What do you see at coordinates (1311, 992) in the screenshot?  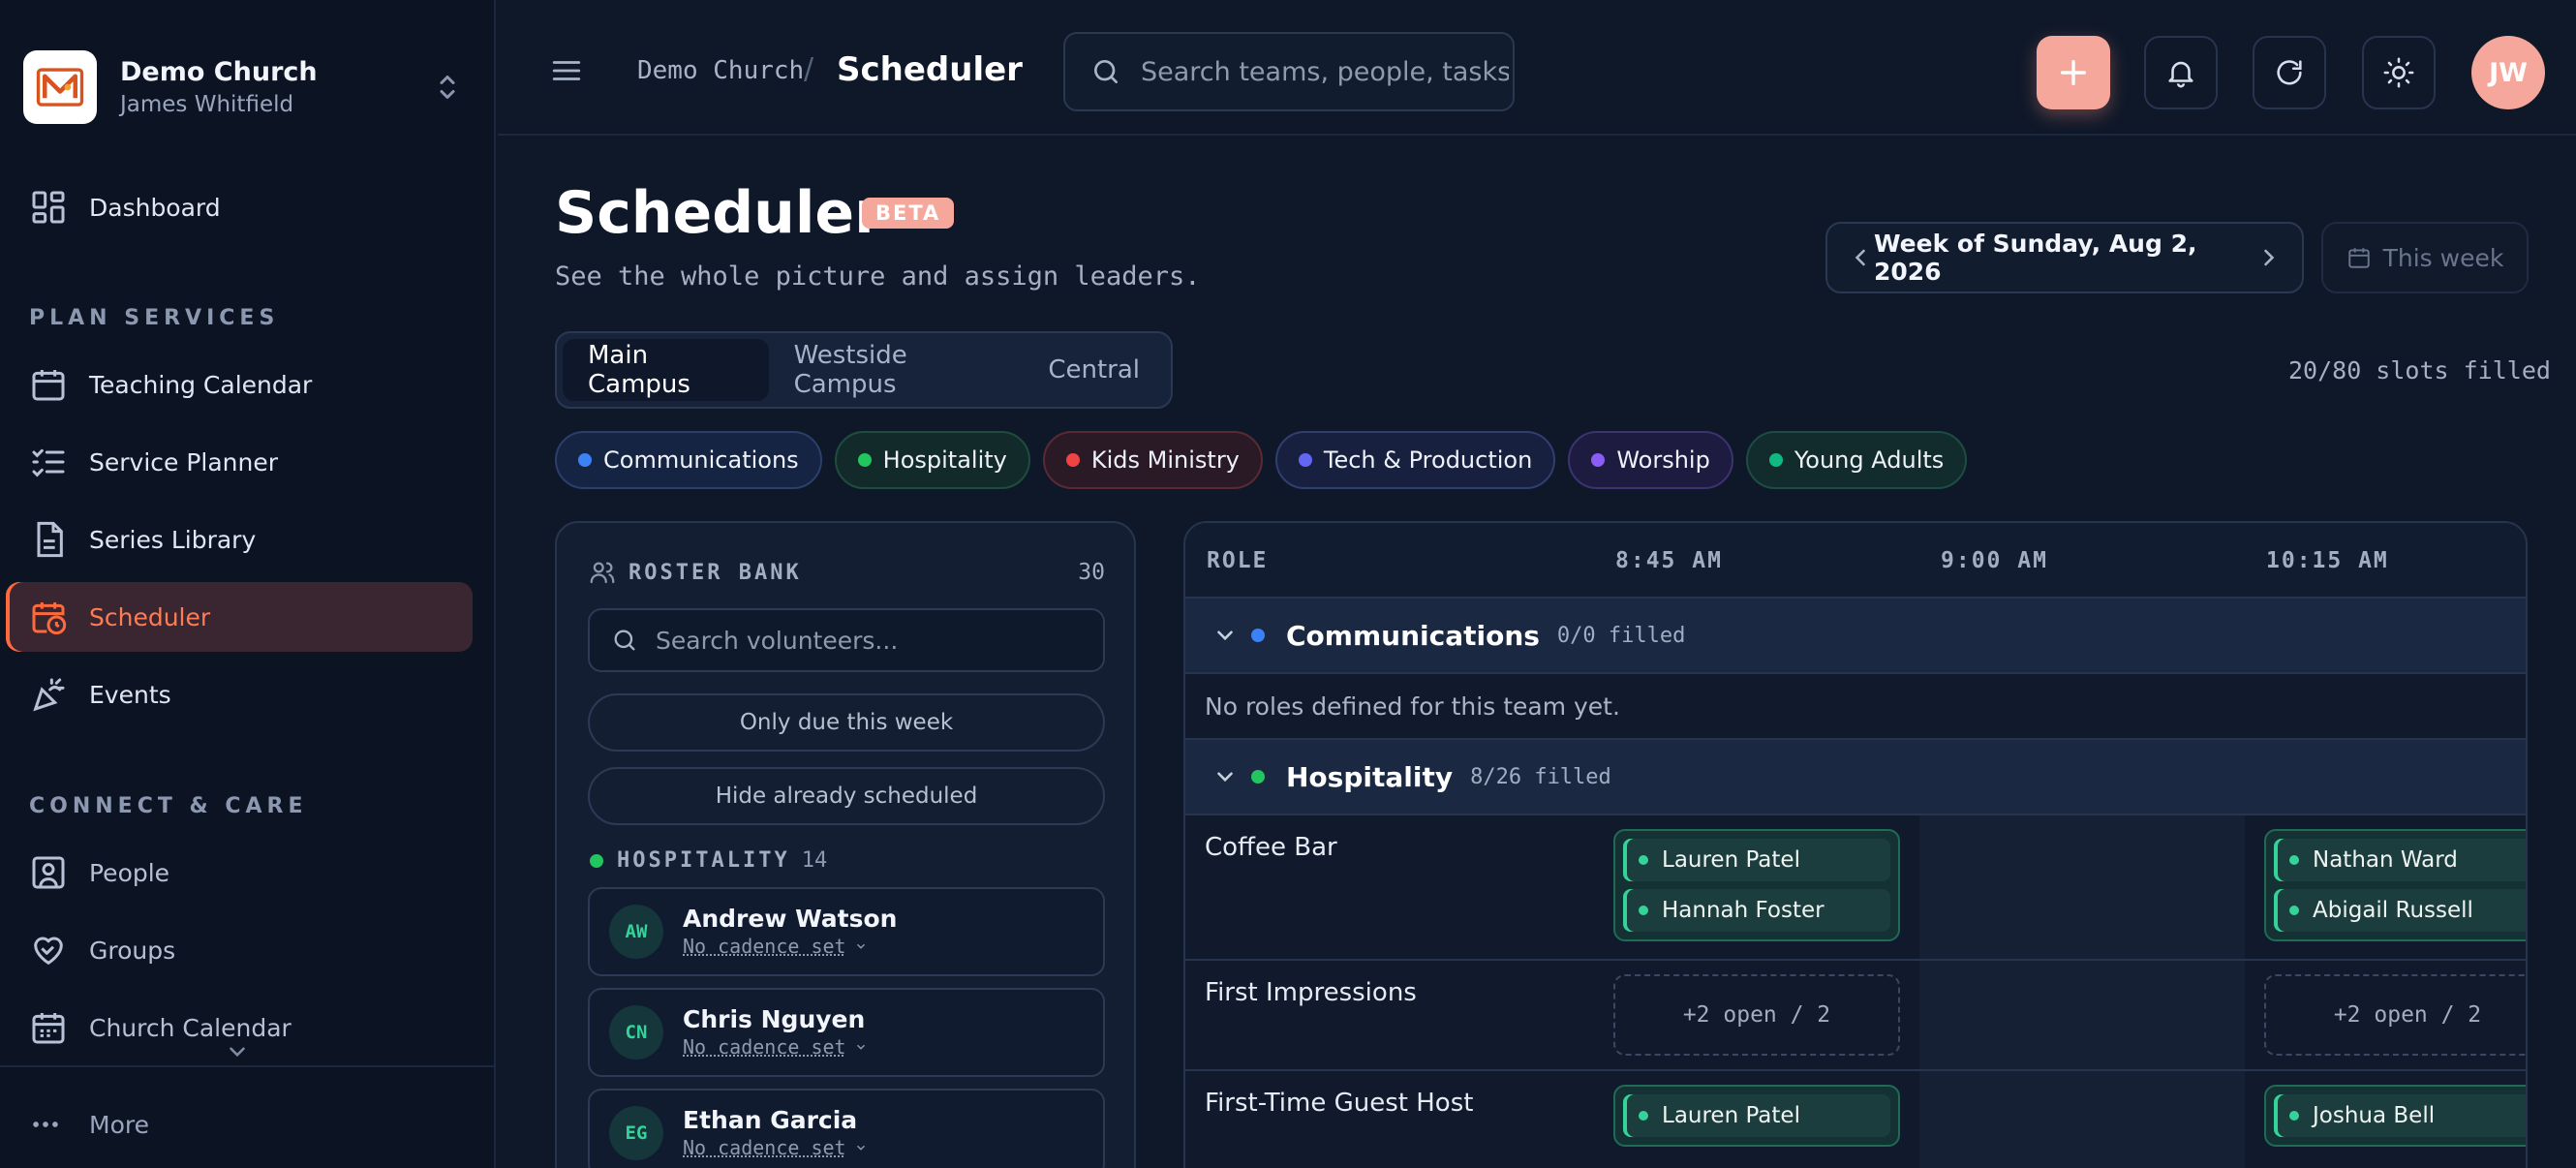 I see `role-name: First Impressions` at bounding box center [1311, 992].